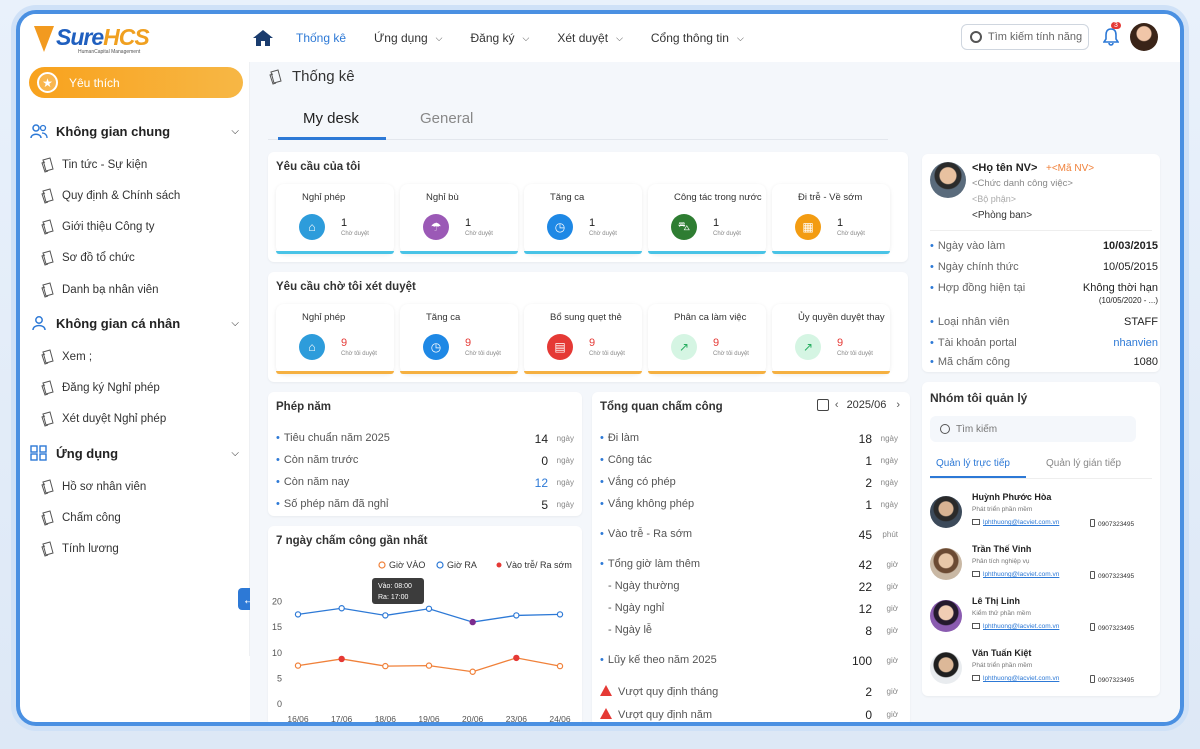  I want to click on row-label: Loại nhân viên, so click(970, 322).